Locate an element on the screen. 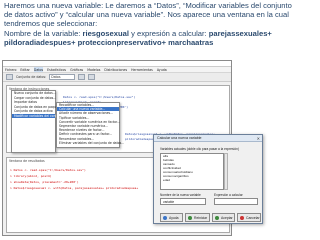  output-line-2: > library(abind, pos=4) is located at coordinates (31, 176).